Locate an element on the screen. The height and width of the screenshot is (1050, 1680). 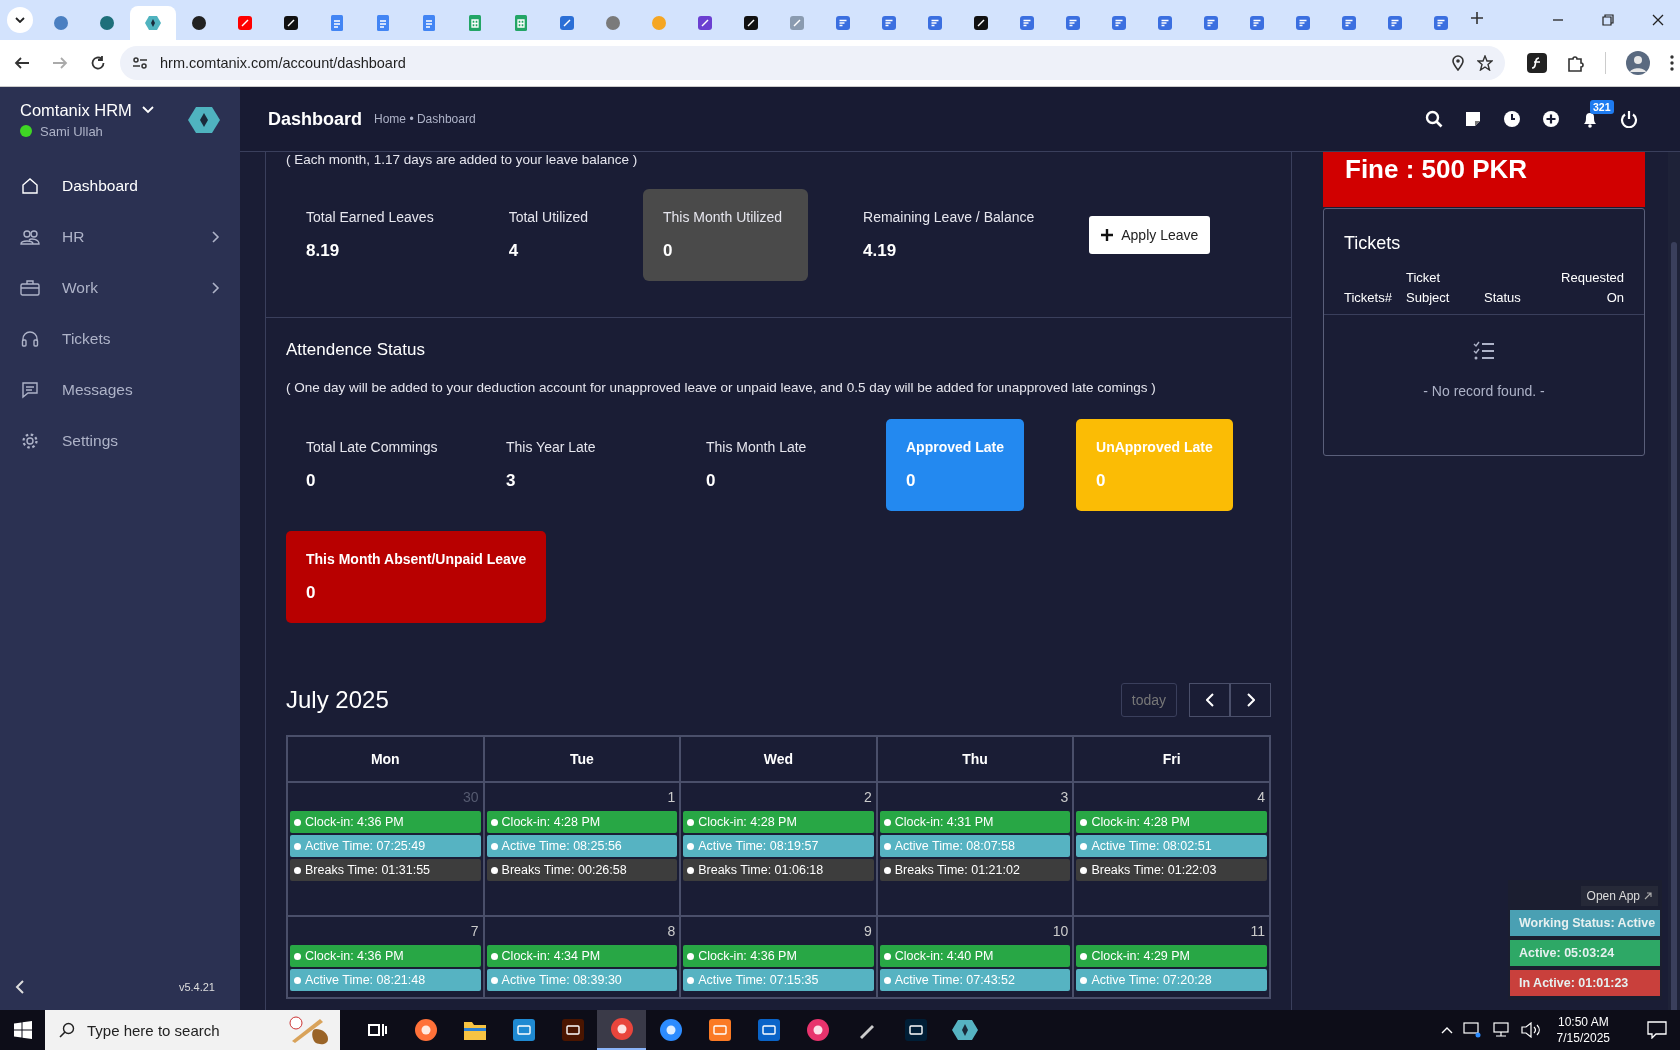
clock-in-event: Clock-in: 4:31 PM is located at coordinates (975, 822).